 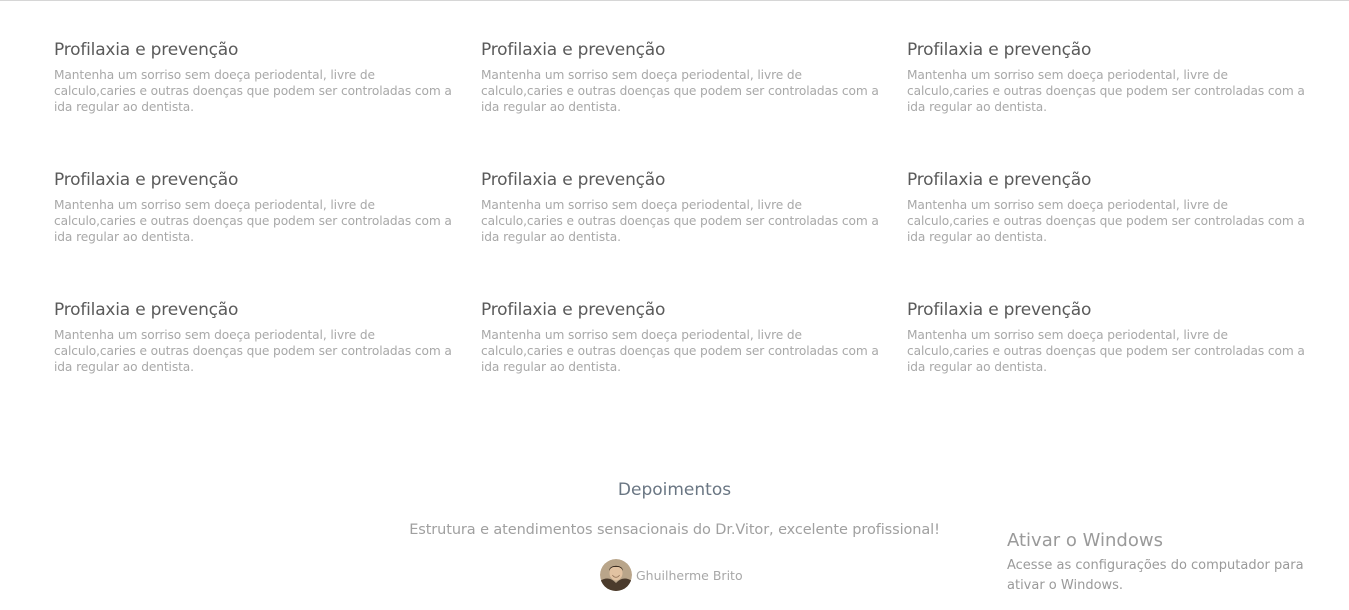 What do you see at coordinates (616, 575) in the screenshot?
I see `author-avatar-icon` at bounding box center [616, 575].